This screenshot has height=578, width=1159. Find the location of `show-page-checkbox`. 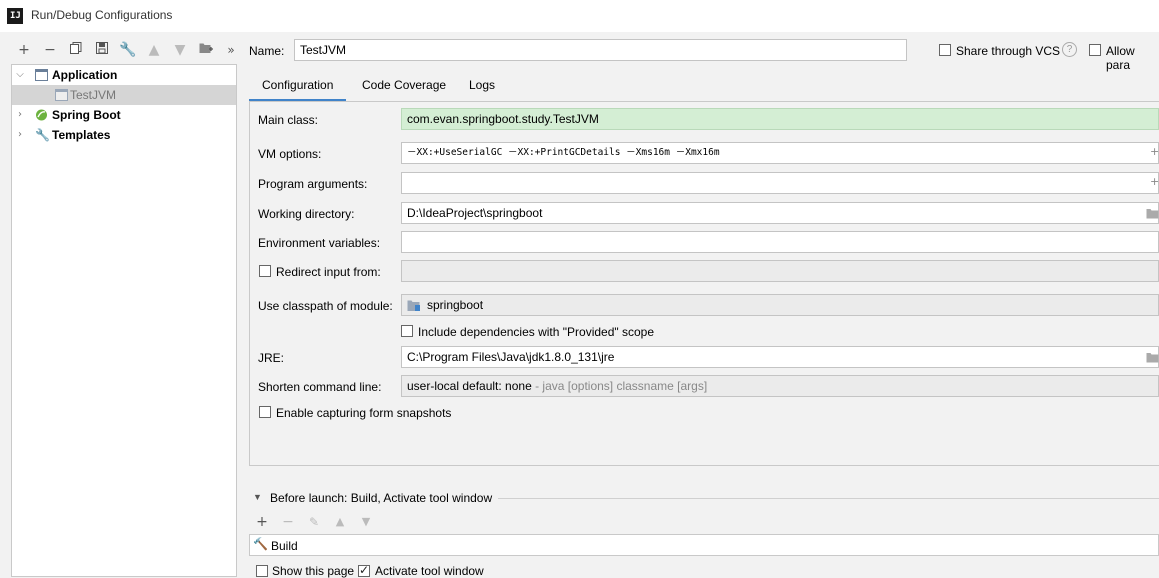

show-page-checkbox is located at coordinates (262, 571).